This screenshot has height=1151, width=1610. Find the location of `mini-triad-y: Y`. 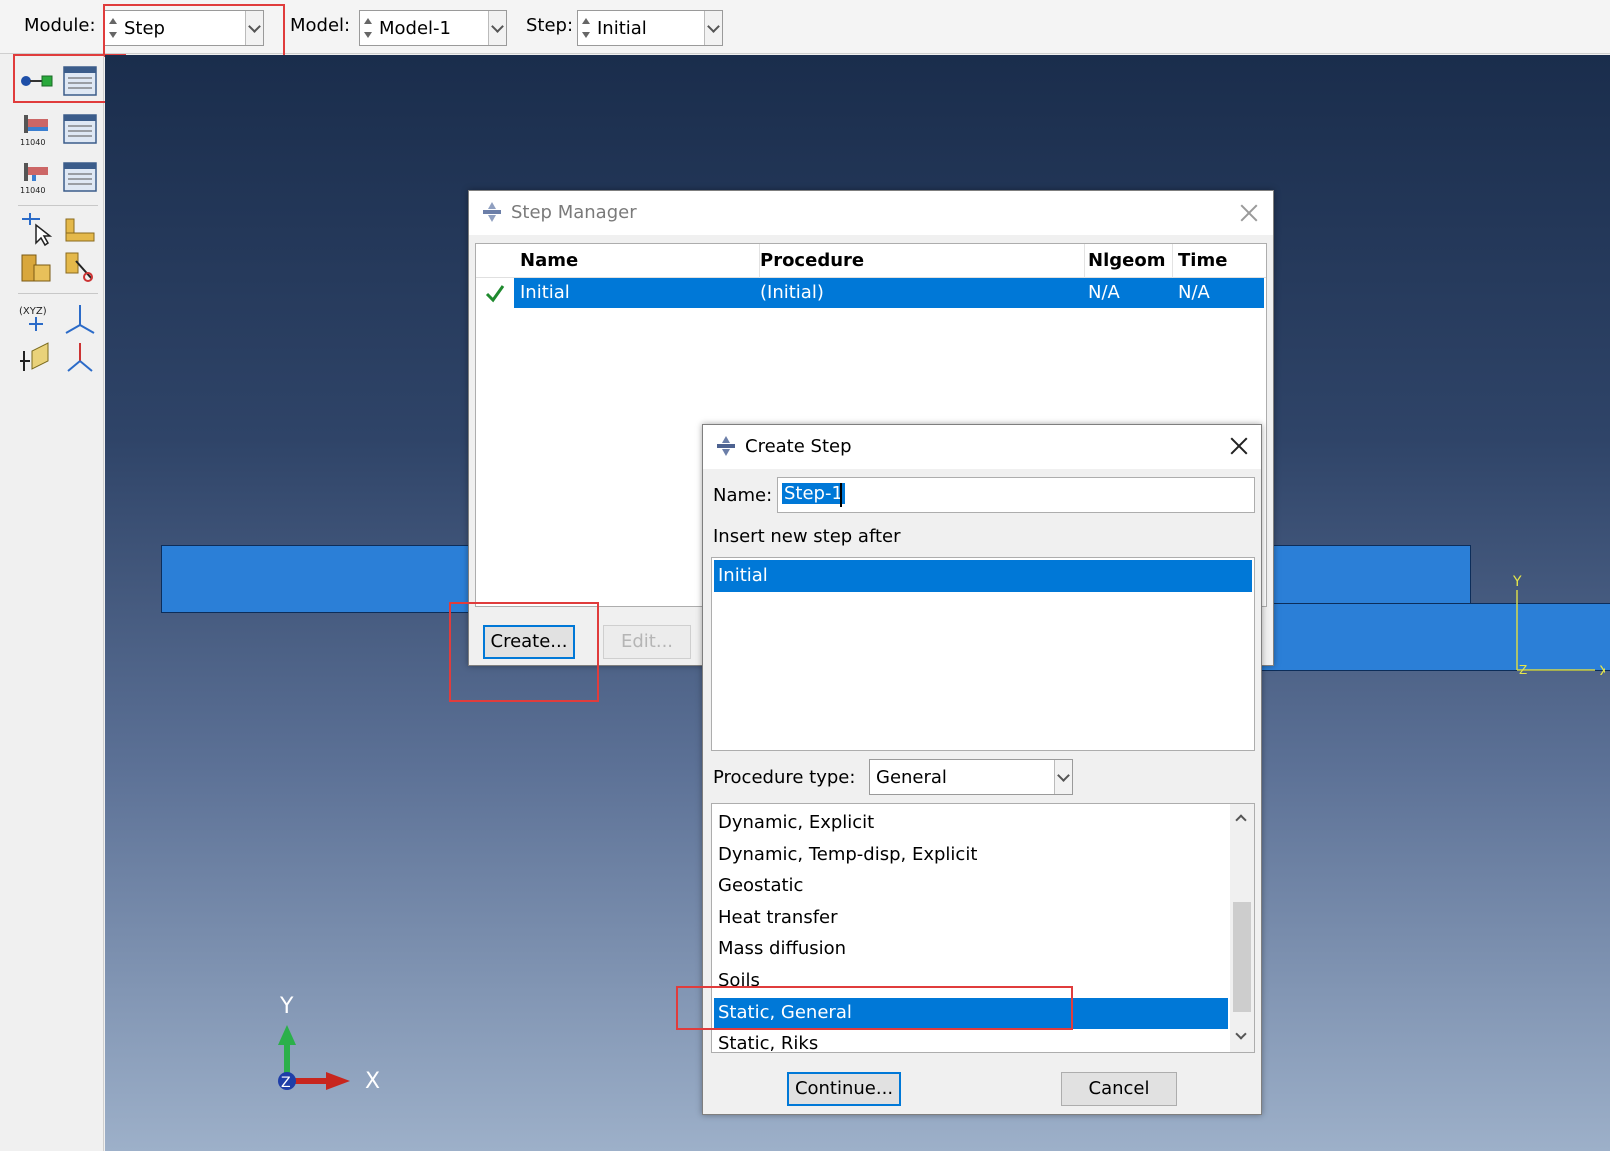

mini-triad-y: Y is located at coordinates (1517, 582).